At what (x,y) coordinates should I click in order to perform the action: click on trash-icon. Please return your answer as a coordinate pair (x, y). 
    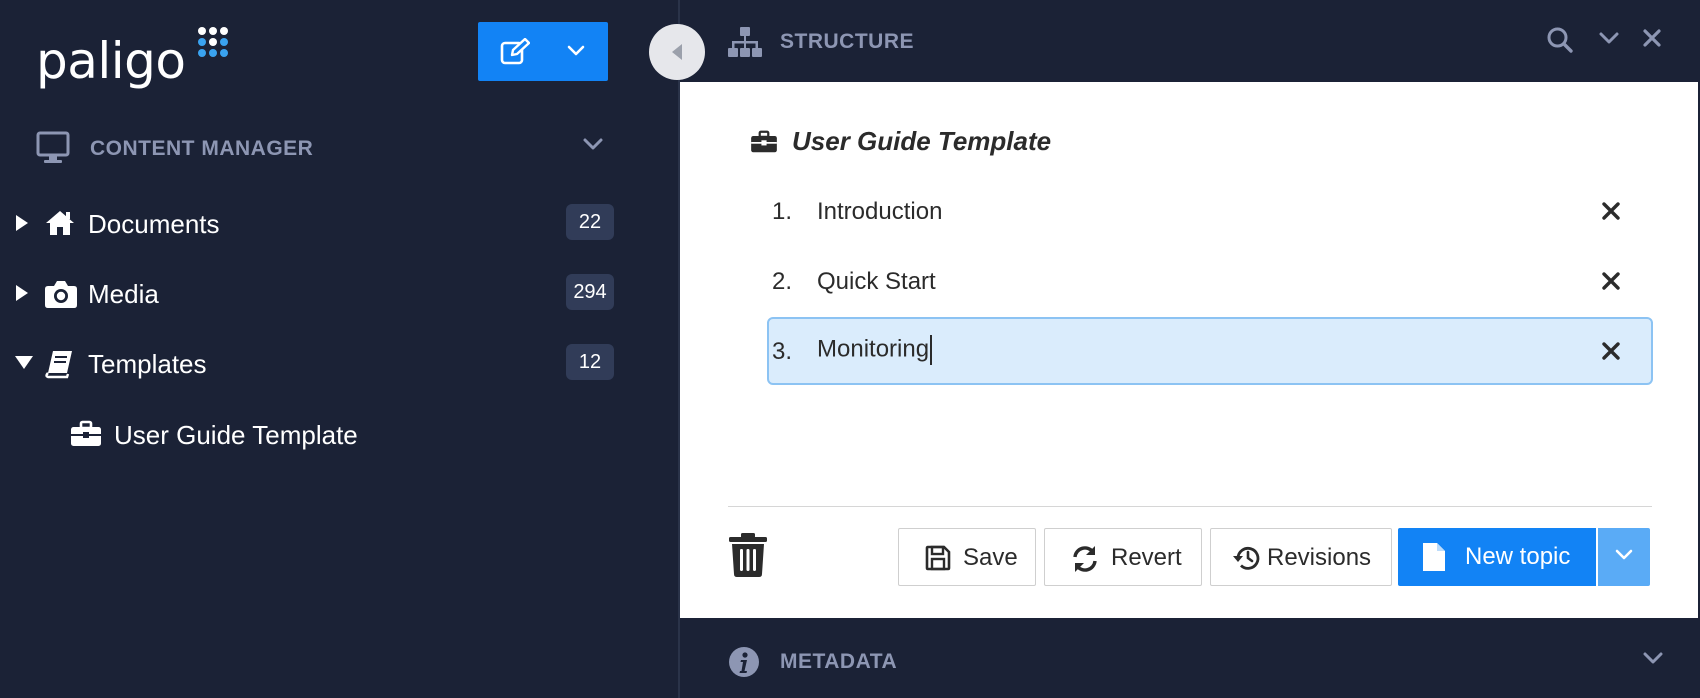
    Looking at the image, I should click on (748, 555).